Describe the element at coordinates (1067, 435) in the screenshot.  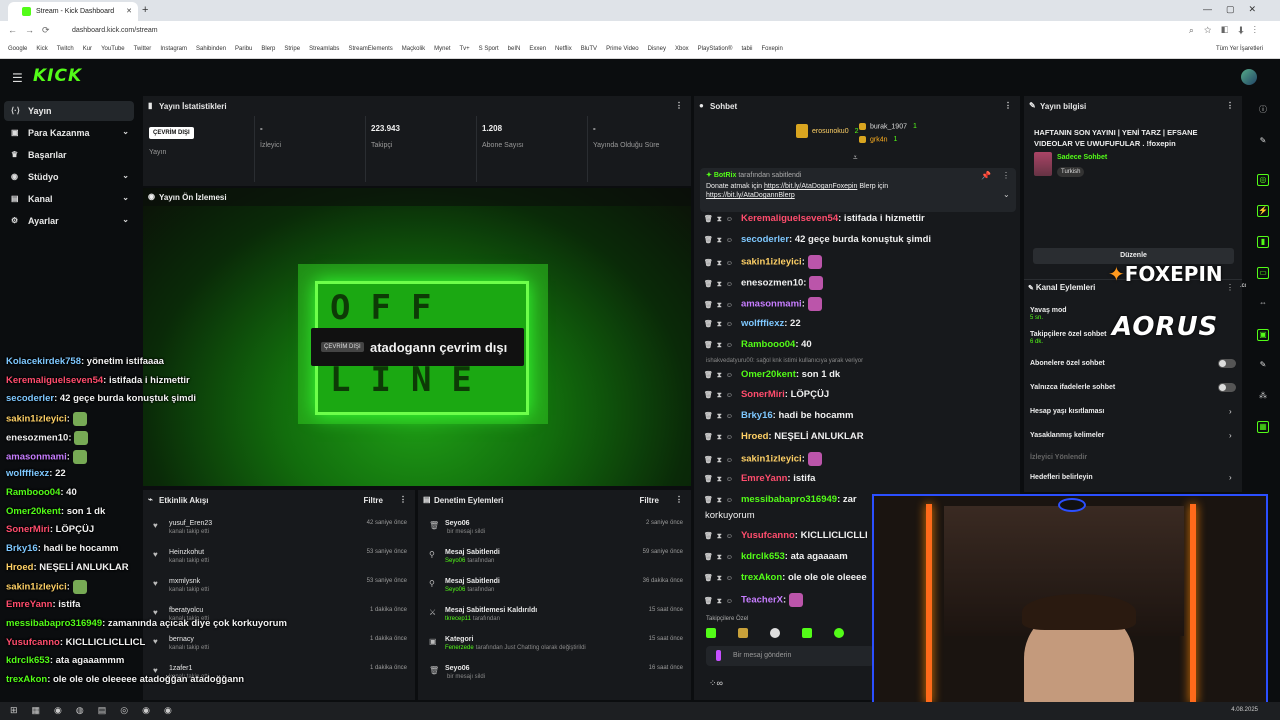
I see `channel-action-row: Yasaklanmış kelimeler` at that location.